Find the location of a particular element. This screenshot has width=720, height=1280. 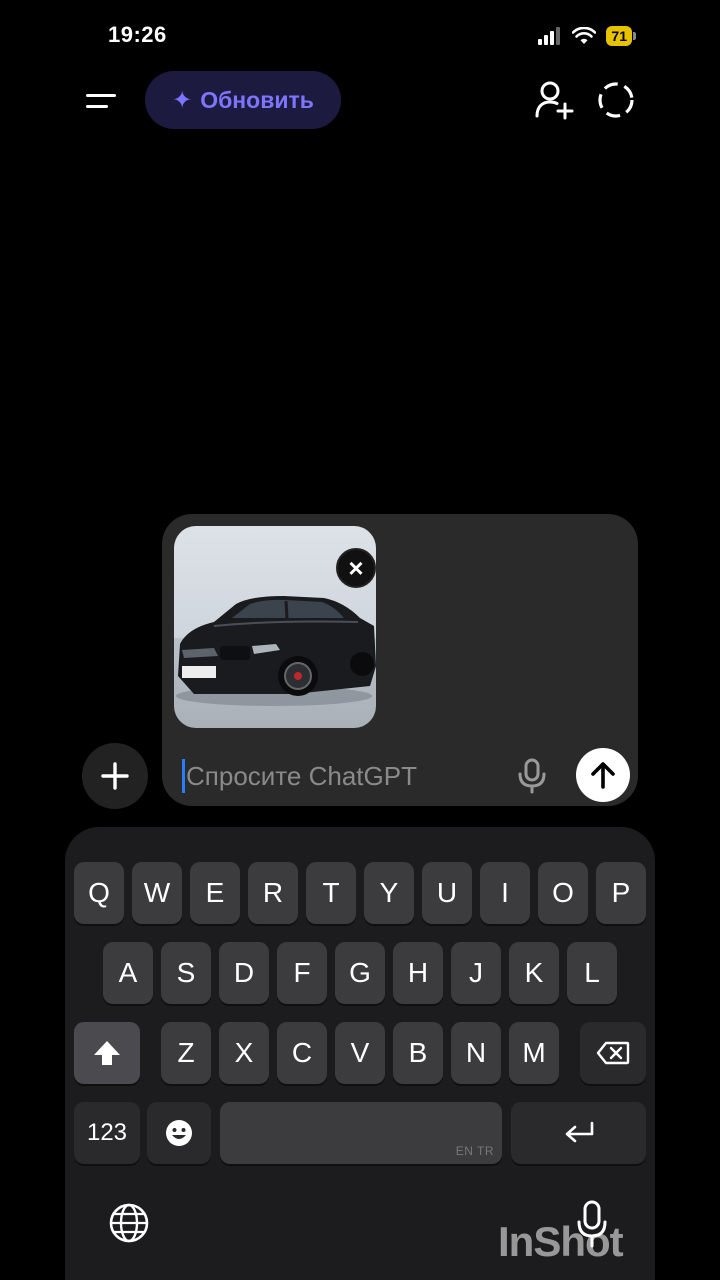

key-n: N is located at coordinates (476, 1053).